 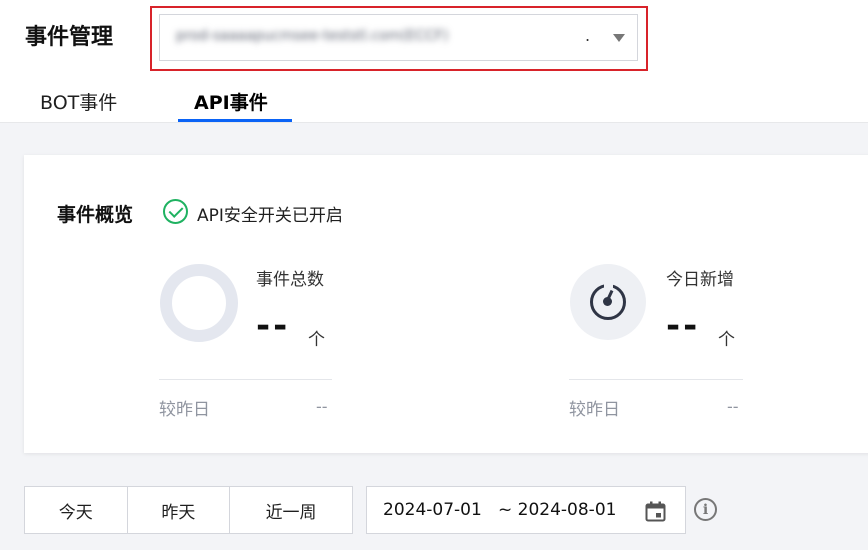 What do you see at coordinates (175, 211) in the screenshot?
I see `check-circle-icon` at bounding box center [175, 211].